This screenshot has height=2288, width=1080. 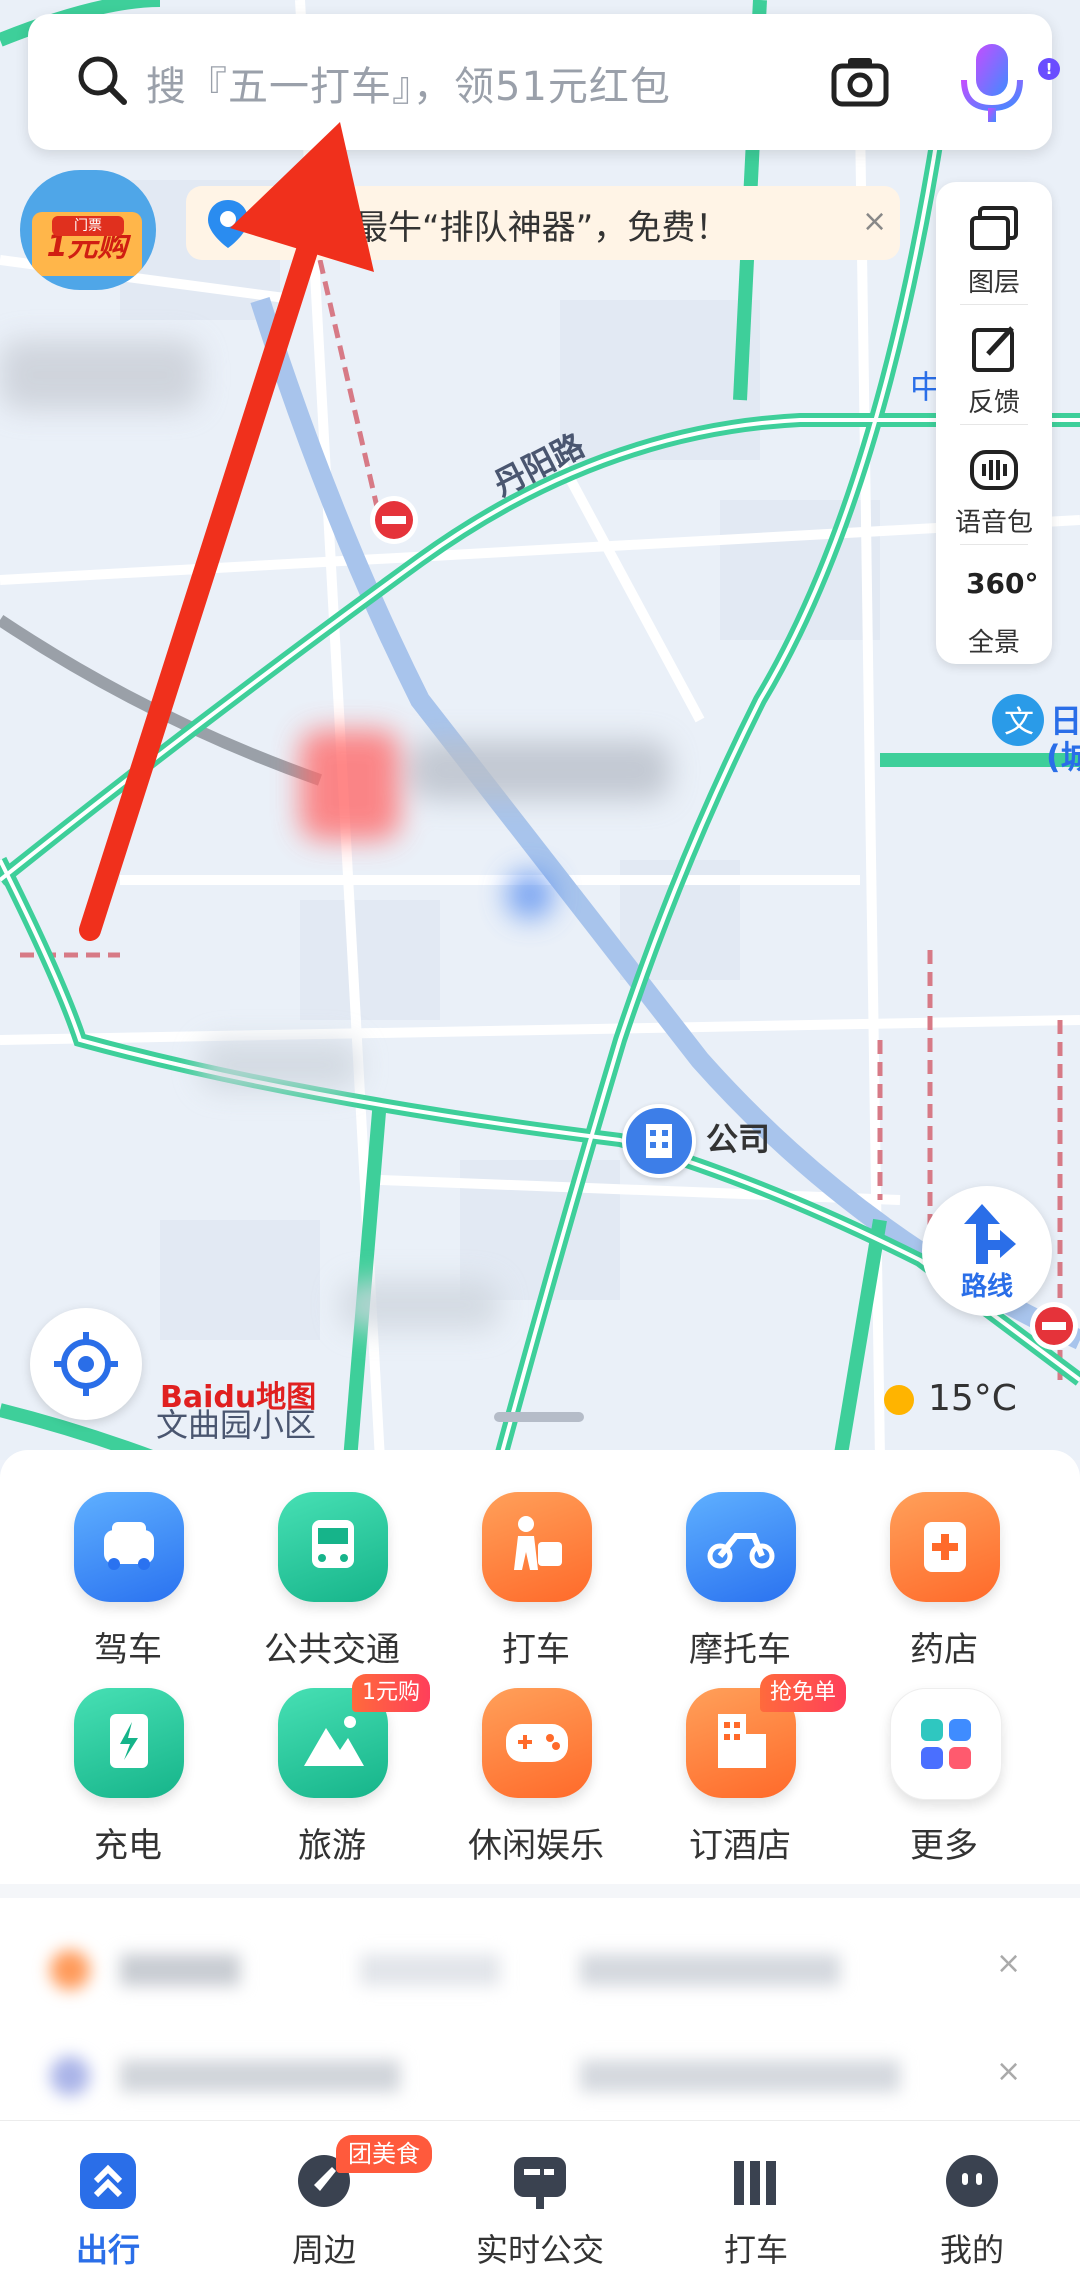 I want to click on voice-pack-button: 语音包, so click(x=994, y=486).